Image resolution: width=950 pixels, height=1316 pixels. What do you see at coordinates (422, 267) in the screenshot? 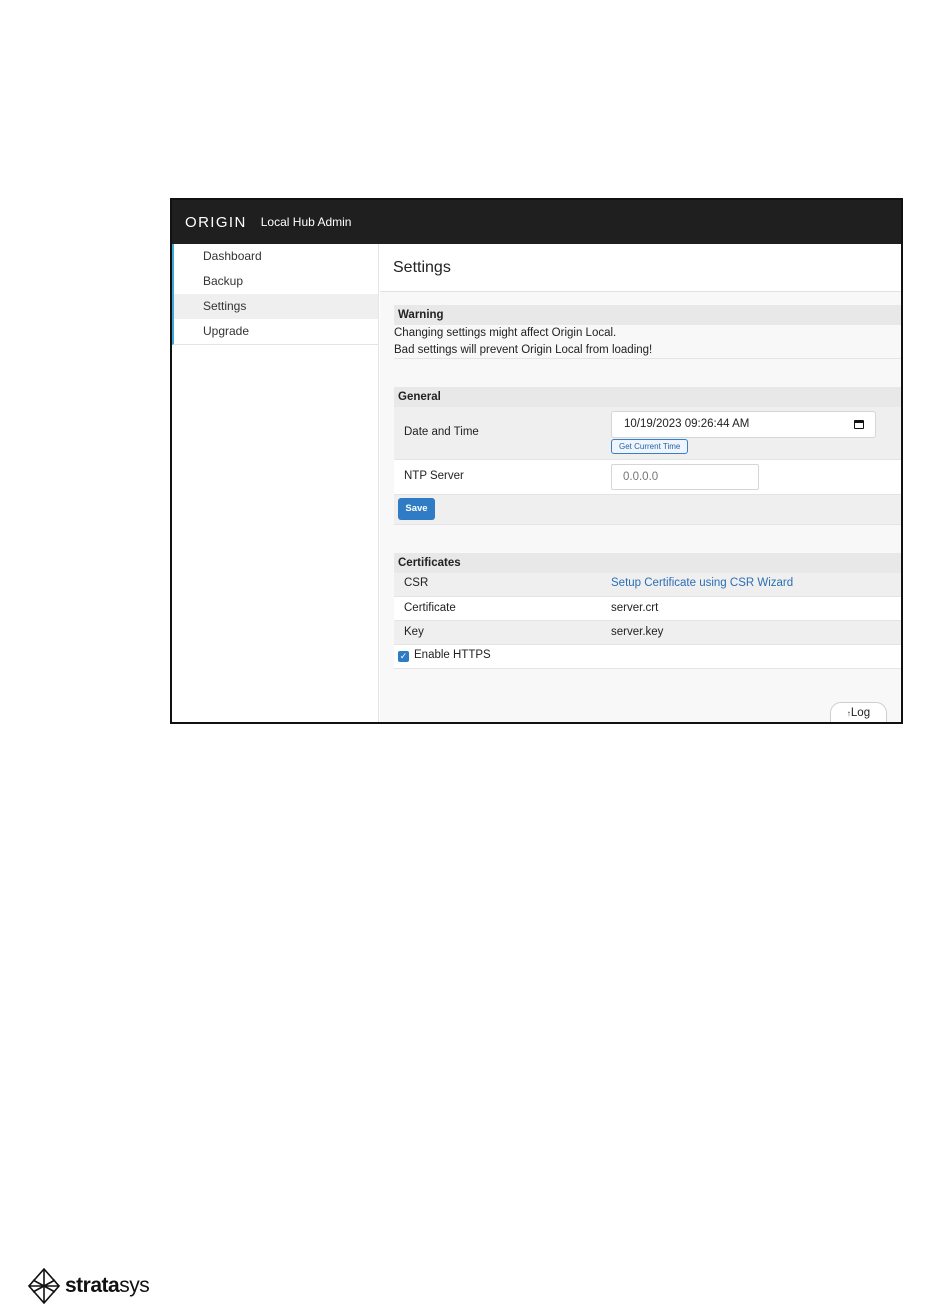
I see `page-title: Settings` at bounding box center [422, 267].